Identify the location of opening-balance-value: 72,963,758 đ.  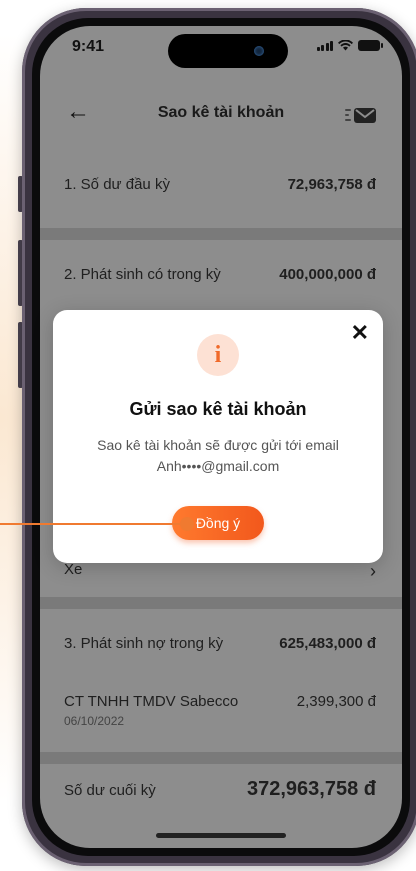
(331, 184).